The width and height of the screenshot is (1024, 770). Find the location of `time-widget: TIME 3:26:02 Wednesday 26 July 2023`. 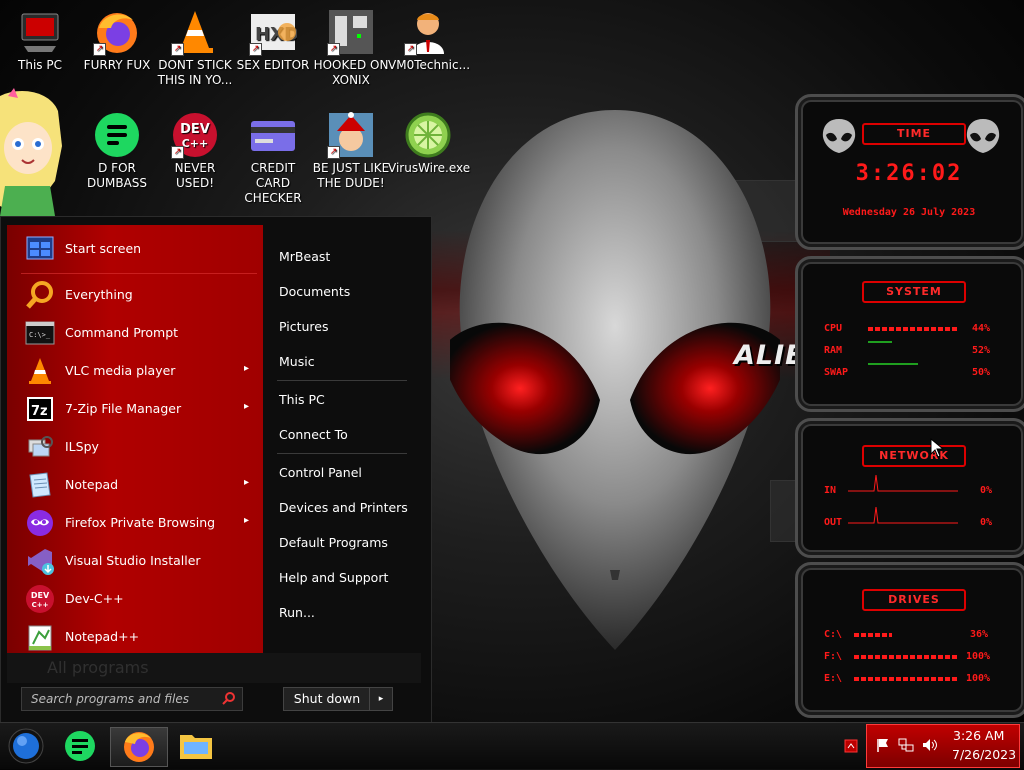

time-widget: TIME 3:26:02 Wednesday 26 July 2023 is located at coordinates (909, 172).